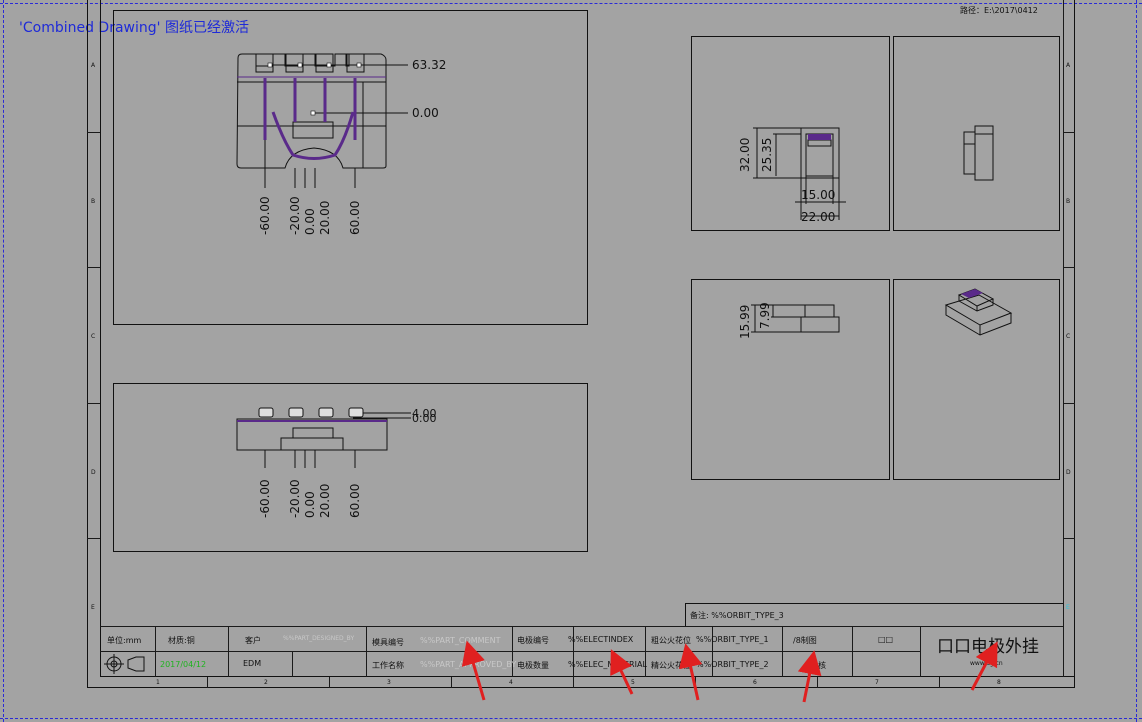  Describe the element at coordinates (729, 671) in the screenshot. I see `annotation-arrows` at that location.